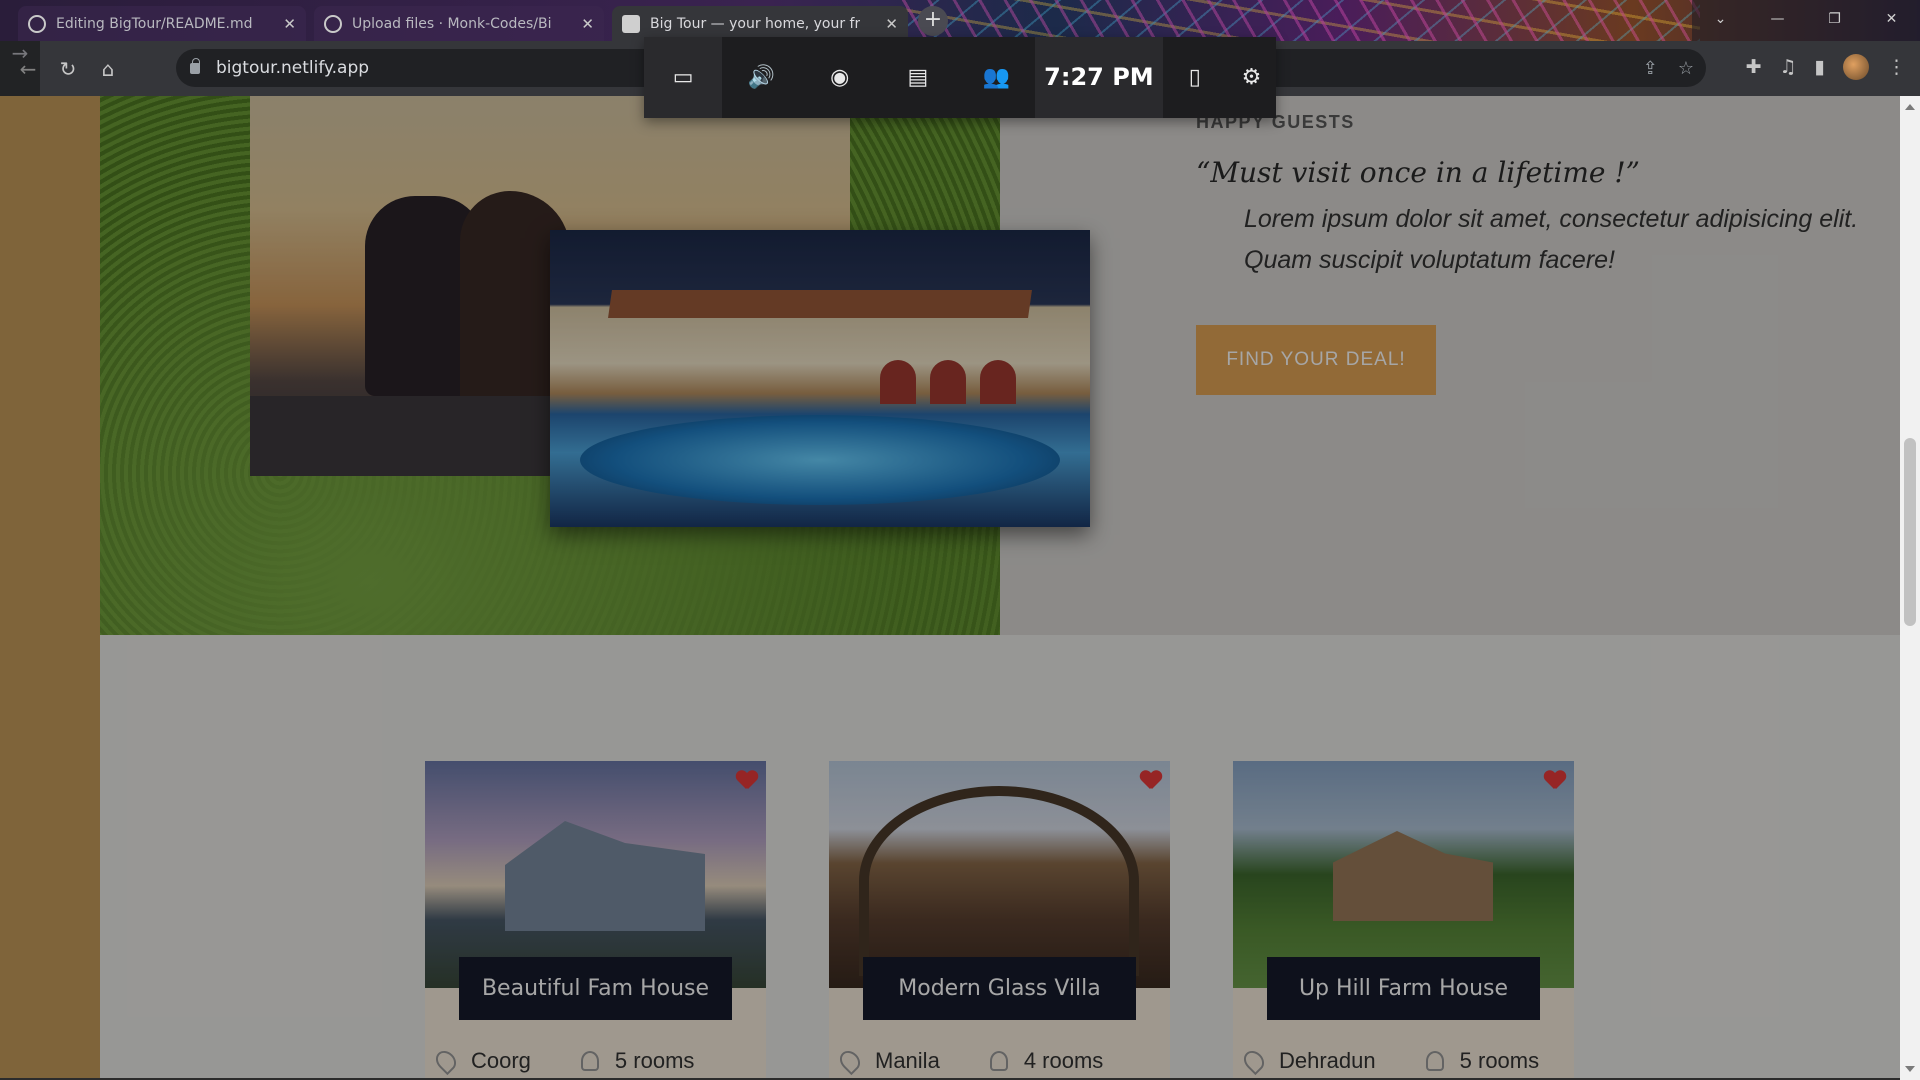  What do you see at coordinates (108, 69) in the screenshot?
I see `home-icon: ⌂` at bounding box center [108, 69].